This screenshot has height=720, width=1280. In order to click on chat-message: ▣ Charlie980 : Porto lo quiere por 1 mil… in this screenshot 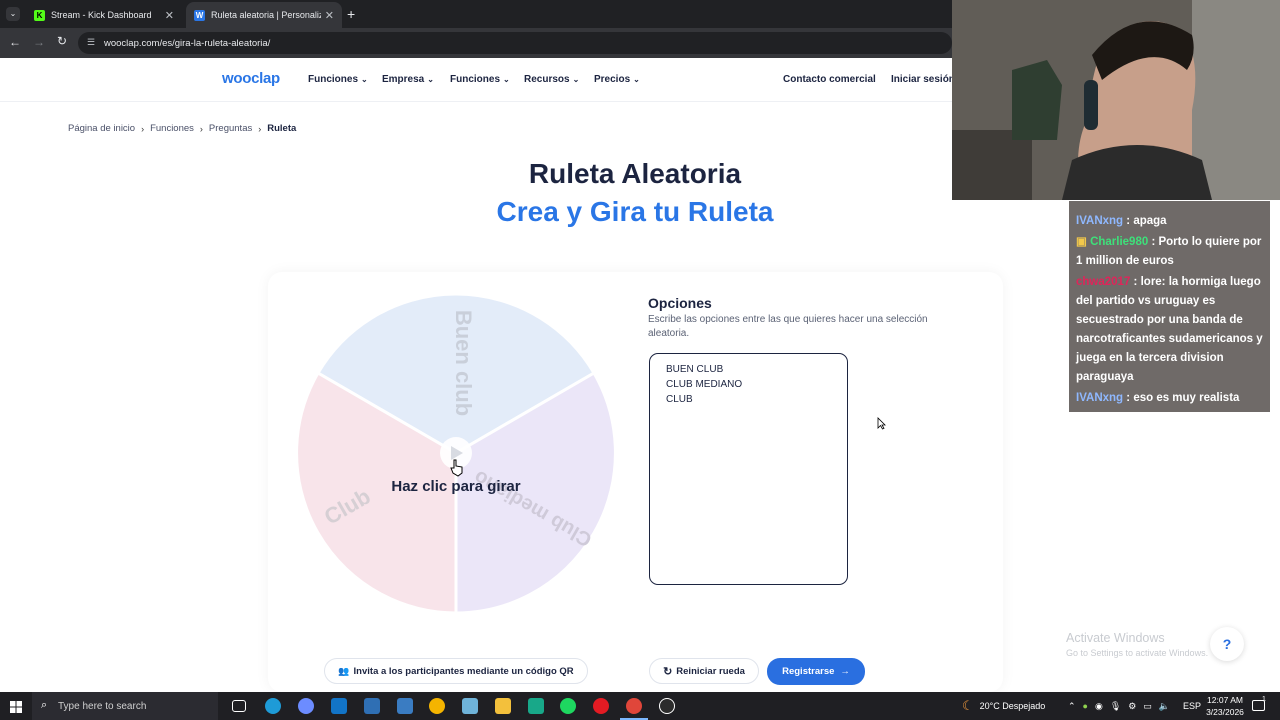, I will do `click(1169, 251)`.